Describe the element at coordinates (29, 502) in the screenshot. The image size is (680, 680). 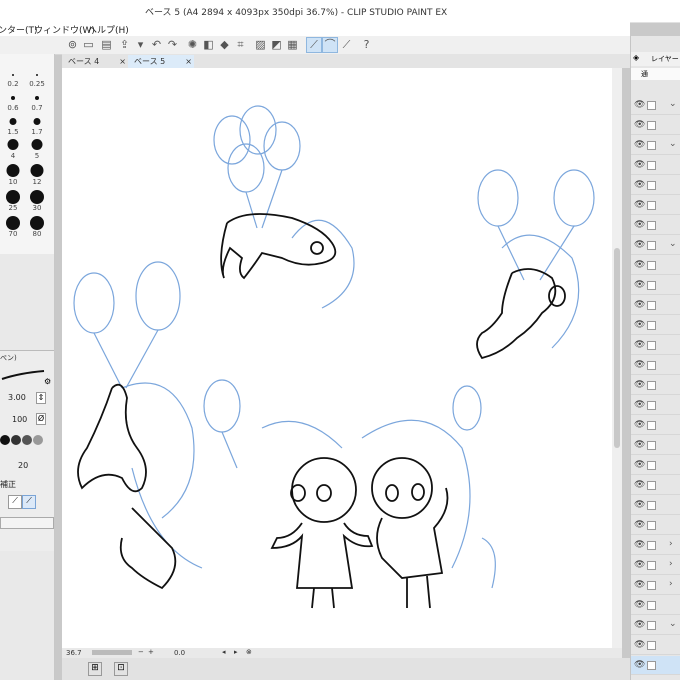
I see `pen-speed-icon: ⟋` at that location.